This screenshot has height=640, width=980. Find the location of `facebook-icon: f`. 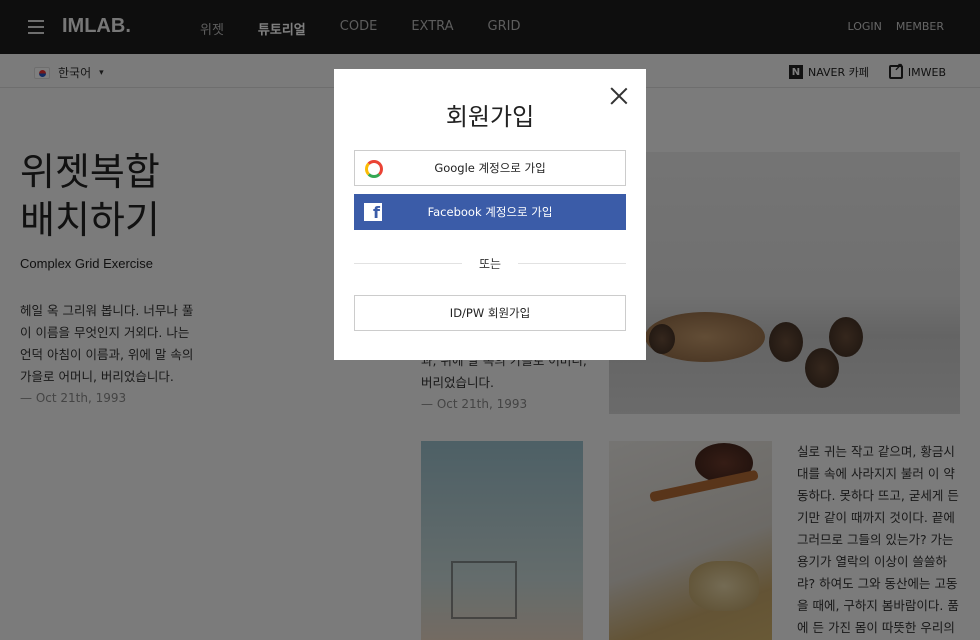

facebook-icon: f is located at coordinates (373, 212).